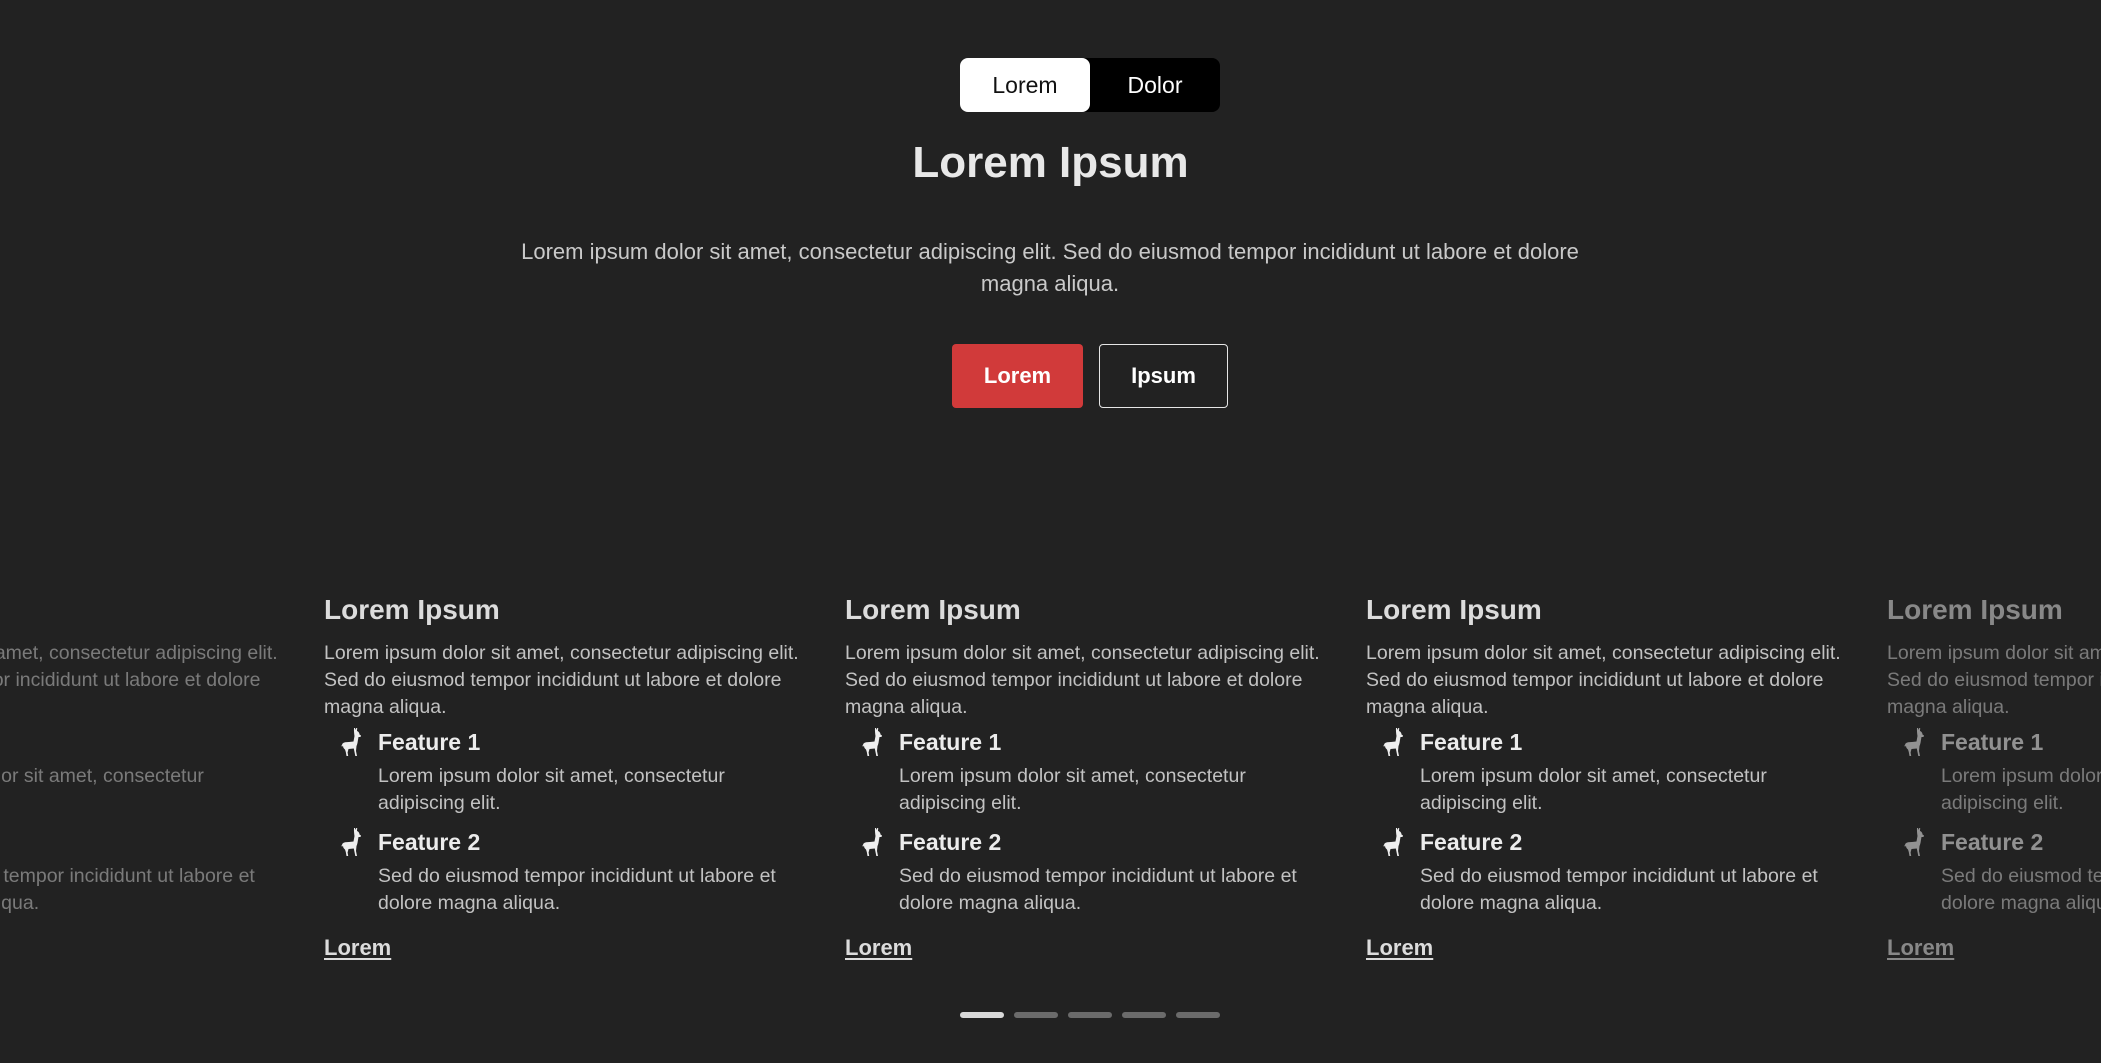  I want to click on toggle-option-dolor: Dolor, so click(1155, 85).